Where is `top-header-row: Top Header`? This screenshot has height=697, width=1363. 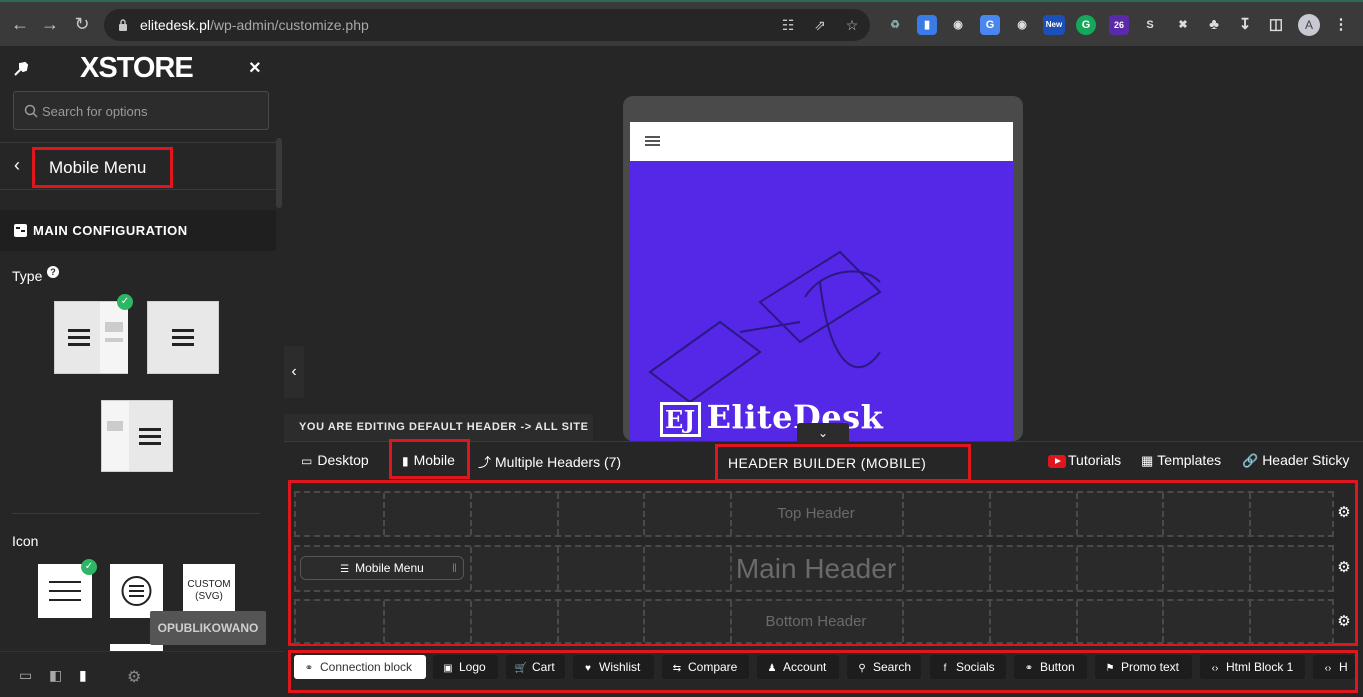
top-header-row: Top Header is located at coordinates (814, 514).